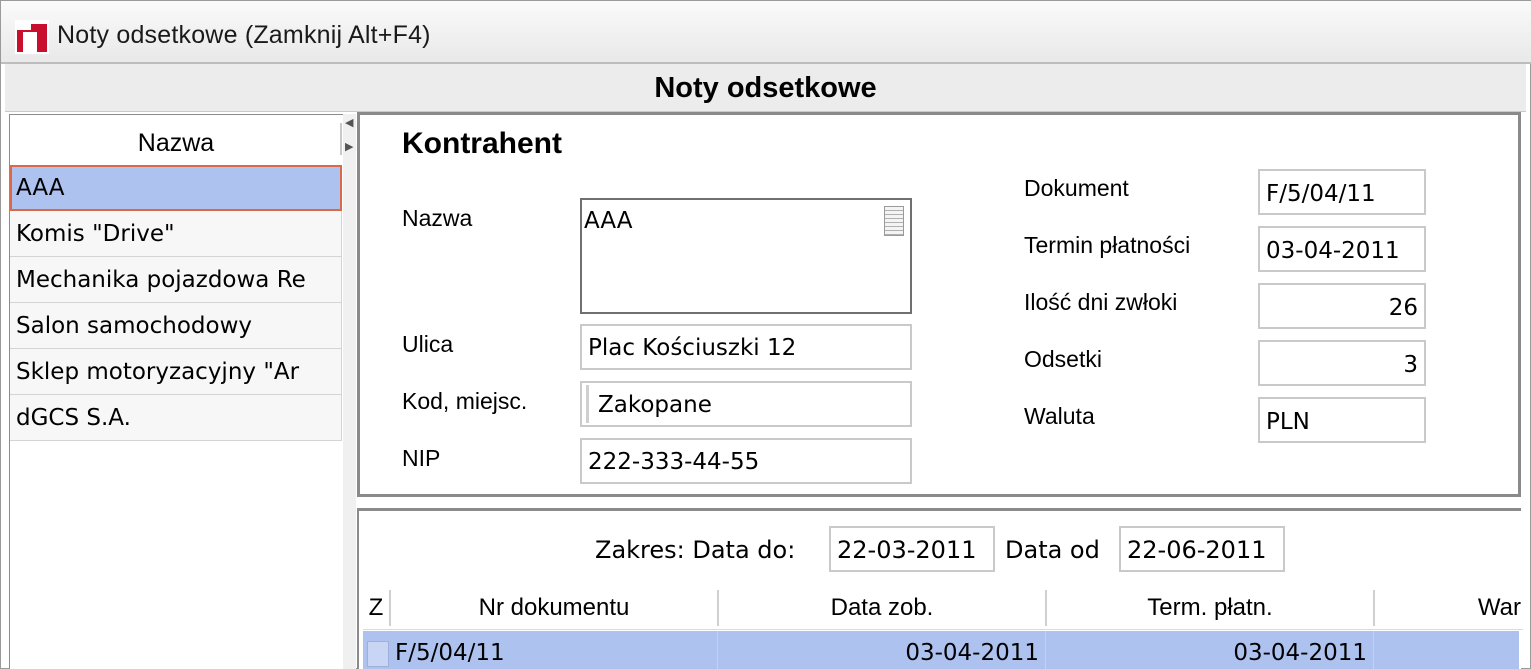 This screenshot has width=1531, height=669. Describe the element at coordinates (176, 234) in the screenshot. I see `list-item: Komis "Drive"` at that location.